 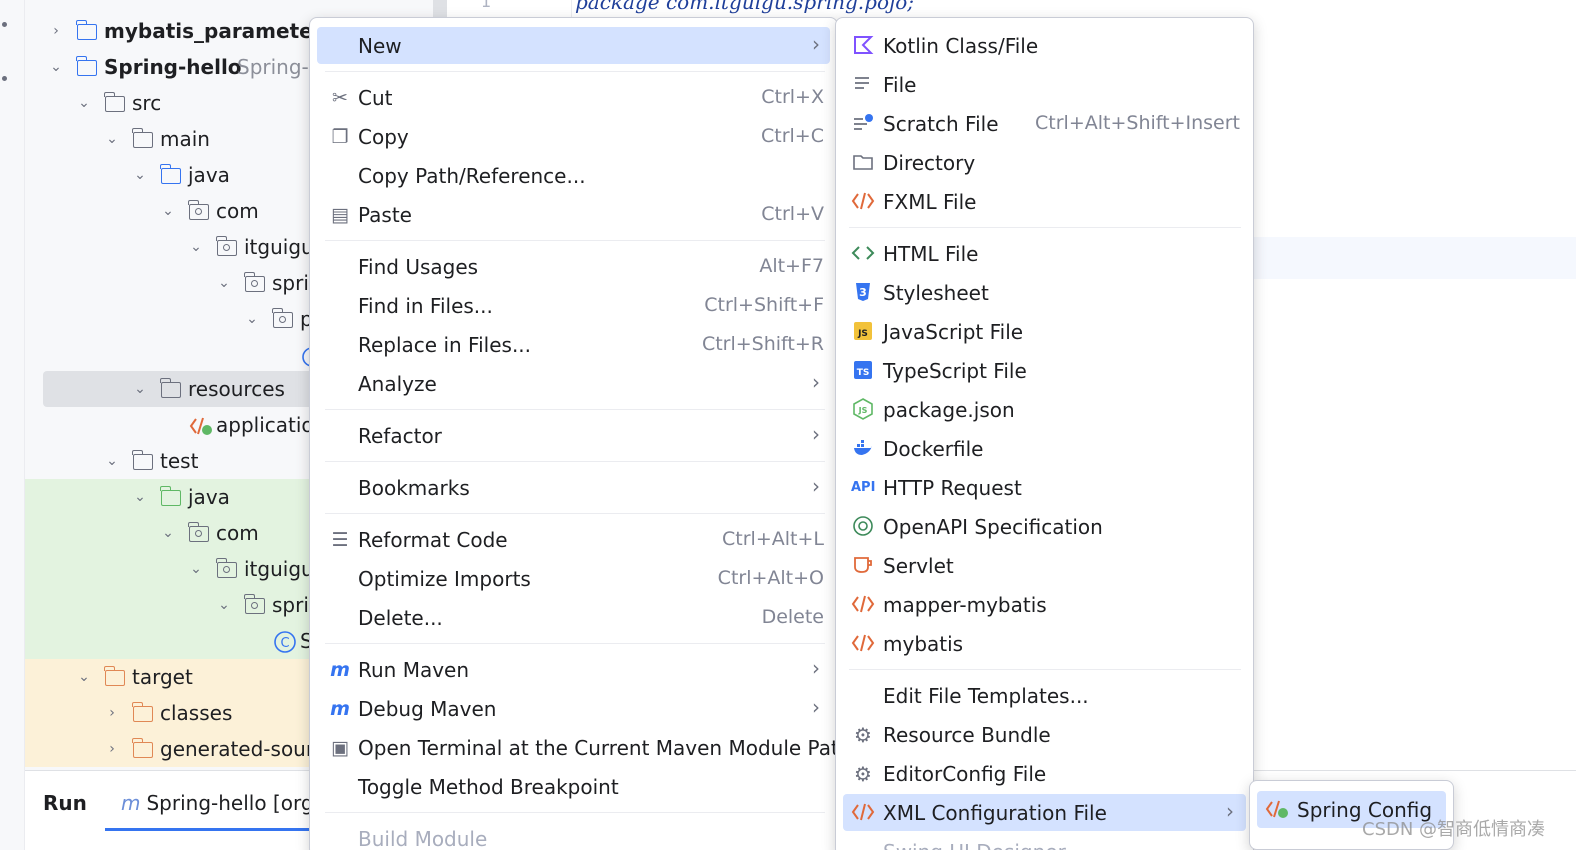 I want to click on tree-row-test-spring: ⌄ spri, so click(x=175, y=605).